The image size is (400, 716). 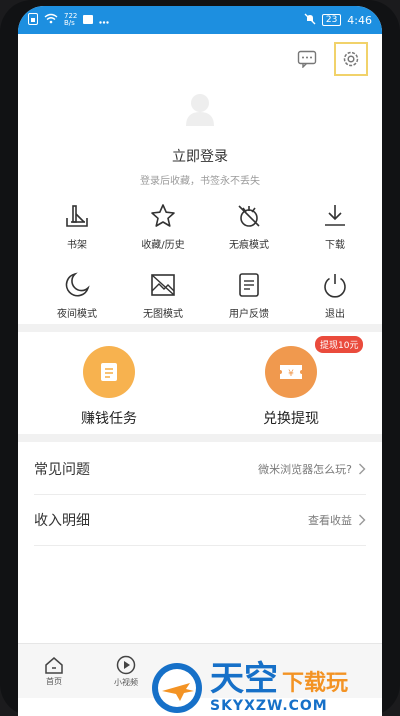 What do you see at coordinates (51, 20) in the screenshot?
I see `wifi-icon` at bounding box center [51, 20].